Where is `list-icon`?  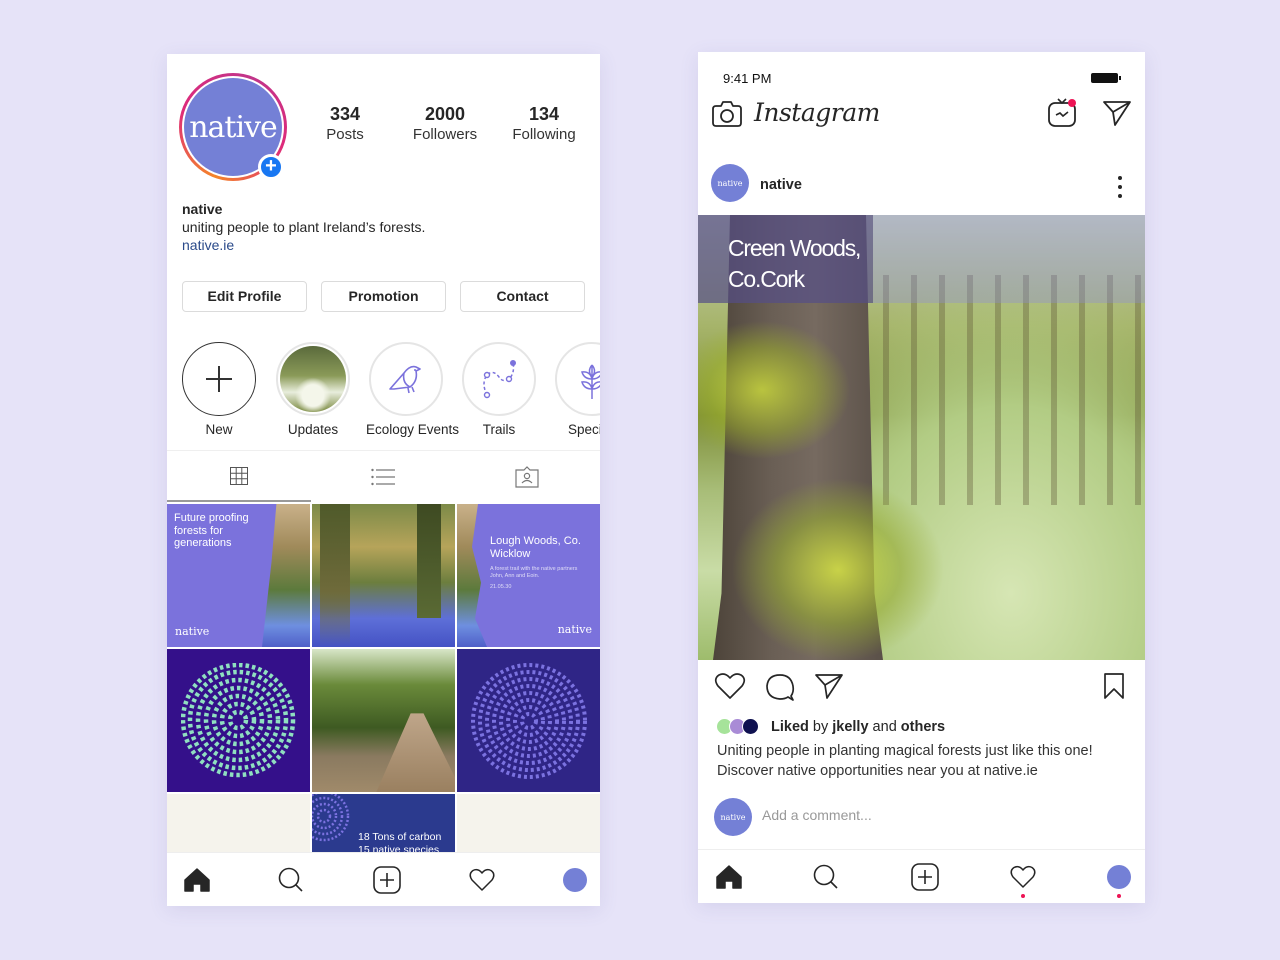
list-icon is located at coordinates (383, 476).